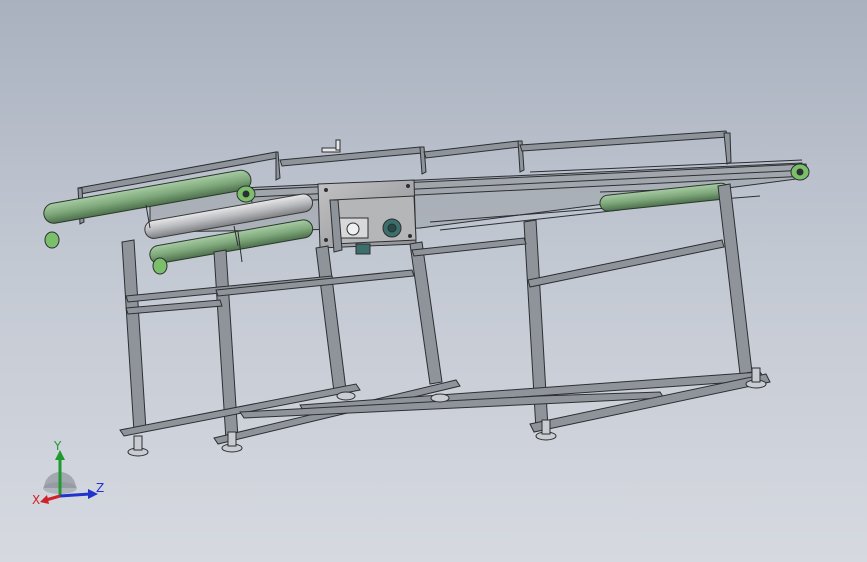 The width and height of the screenshot is (867, 562). I want to click on x-arrowhead-icon, so click(44, 499).